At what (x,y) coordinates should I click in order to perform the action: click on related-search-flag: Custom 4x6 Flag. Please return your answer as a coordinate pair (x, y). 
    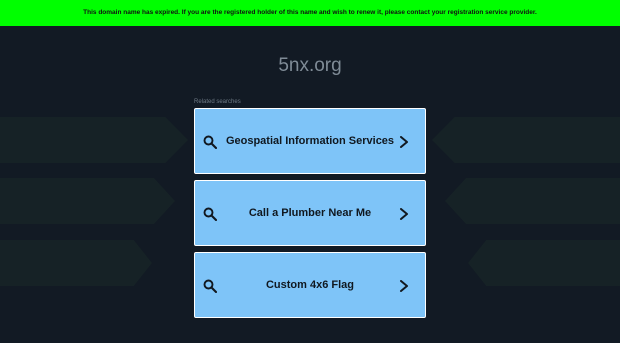
    Looking at the image, I should click on (310, 285).